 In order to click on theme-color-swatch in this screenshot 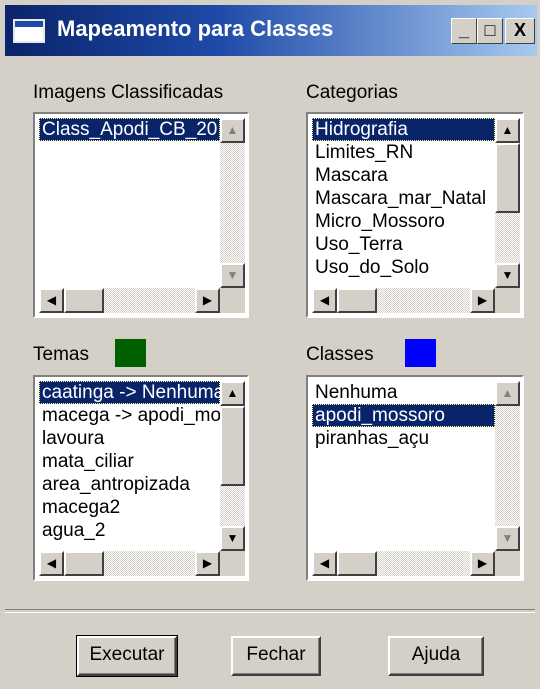, I will do `click(130, 353)`.